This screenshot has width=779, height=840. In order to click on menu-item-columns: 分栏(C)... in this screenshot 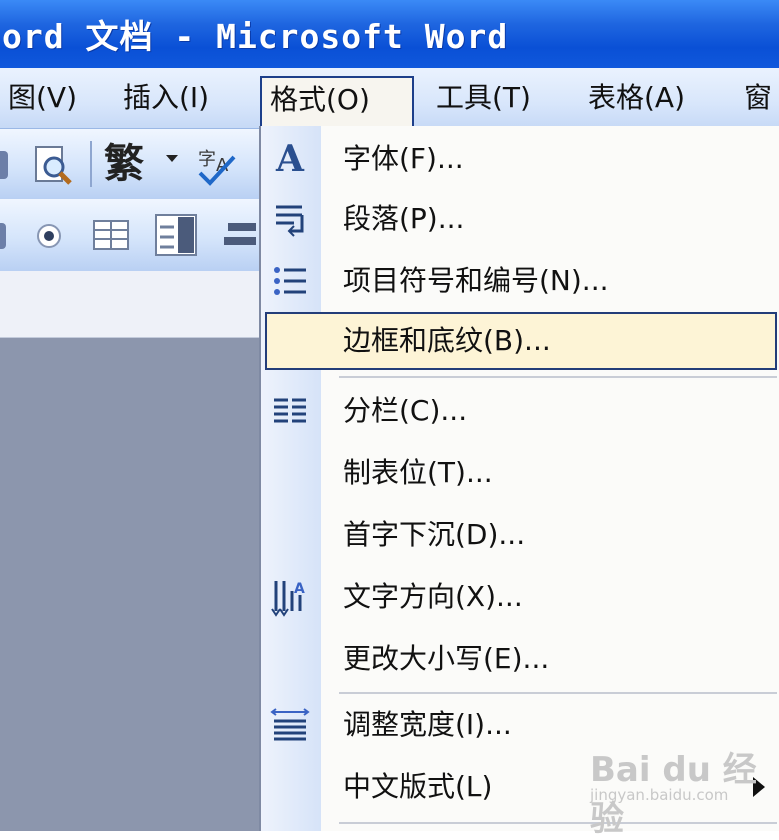, I will do `click(520, 411)`.